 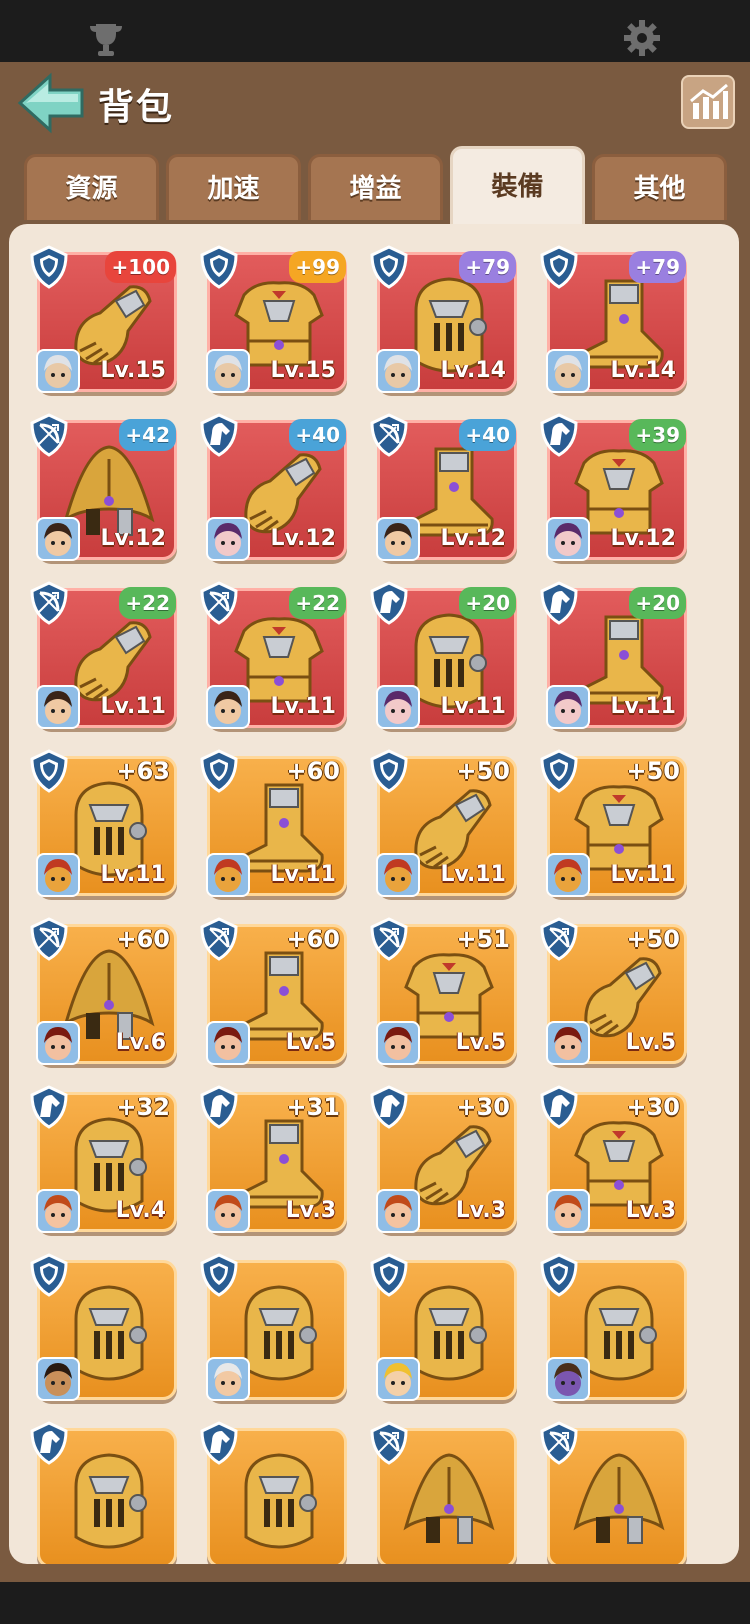 I want to click on gear-icon, so click(x=642, y=38).